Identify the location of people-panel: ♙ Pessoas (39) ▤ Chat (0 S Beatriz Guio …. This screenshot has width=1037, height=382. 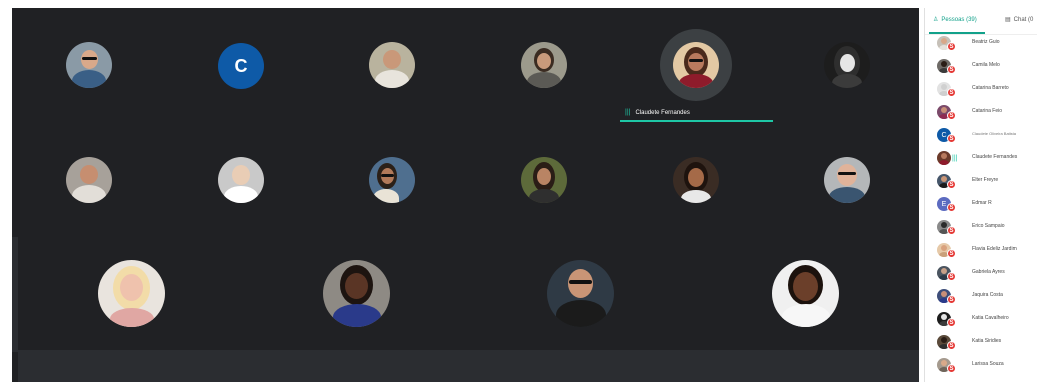
(980, 195).